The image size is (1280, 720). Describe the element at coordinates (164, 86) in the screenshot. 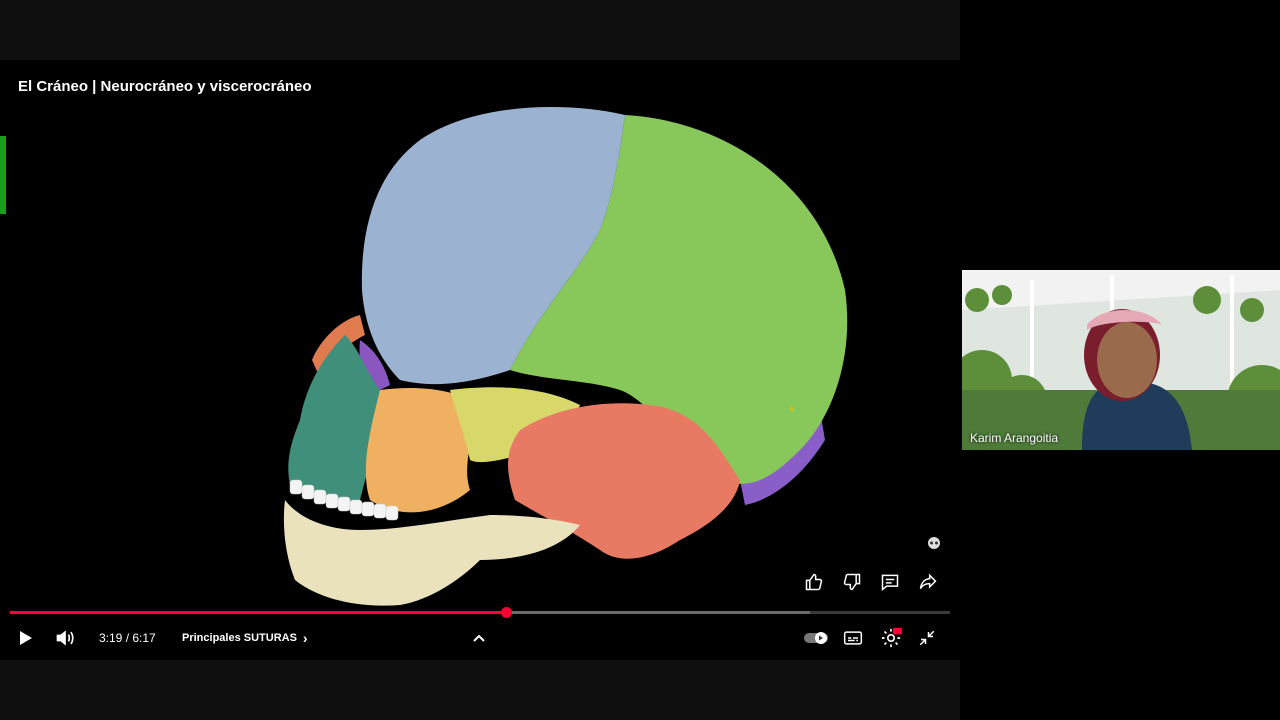

I see `video-title: El Cráneo | Neurocráneo y viscerocráneo` at that location.